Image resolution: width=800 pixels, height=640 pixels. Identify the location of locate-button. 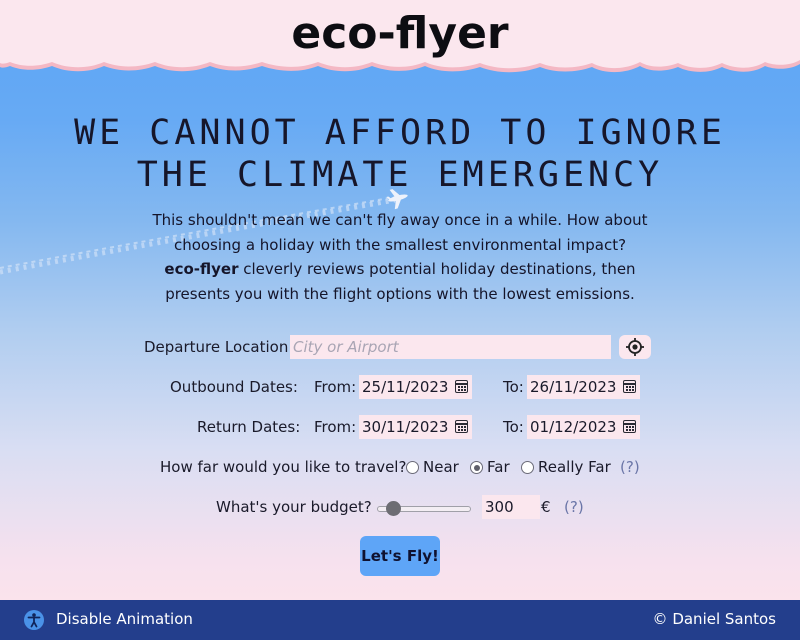
(635, 347).